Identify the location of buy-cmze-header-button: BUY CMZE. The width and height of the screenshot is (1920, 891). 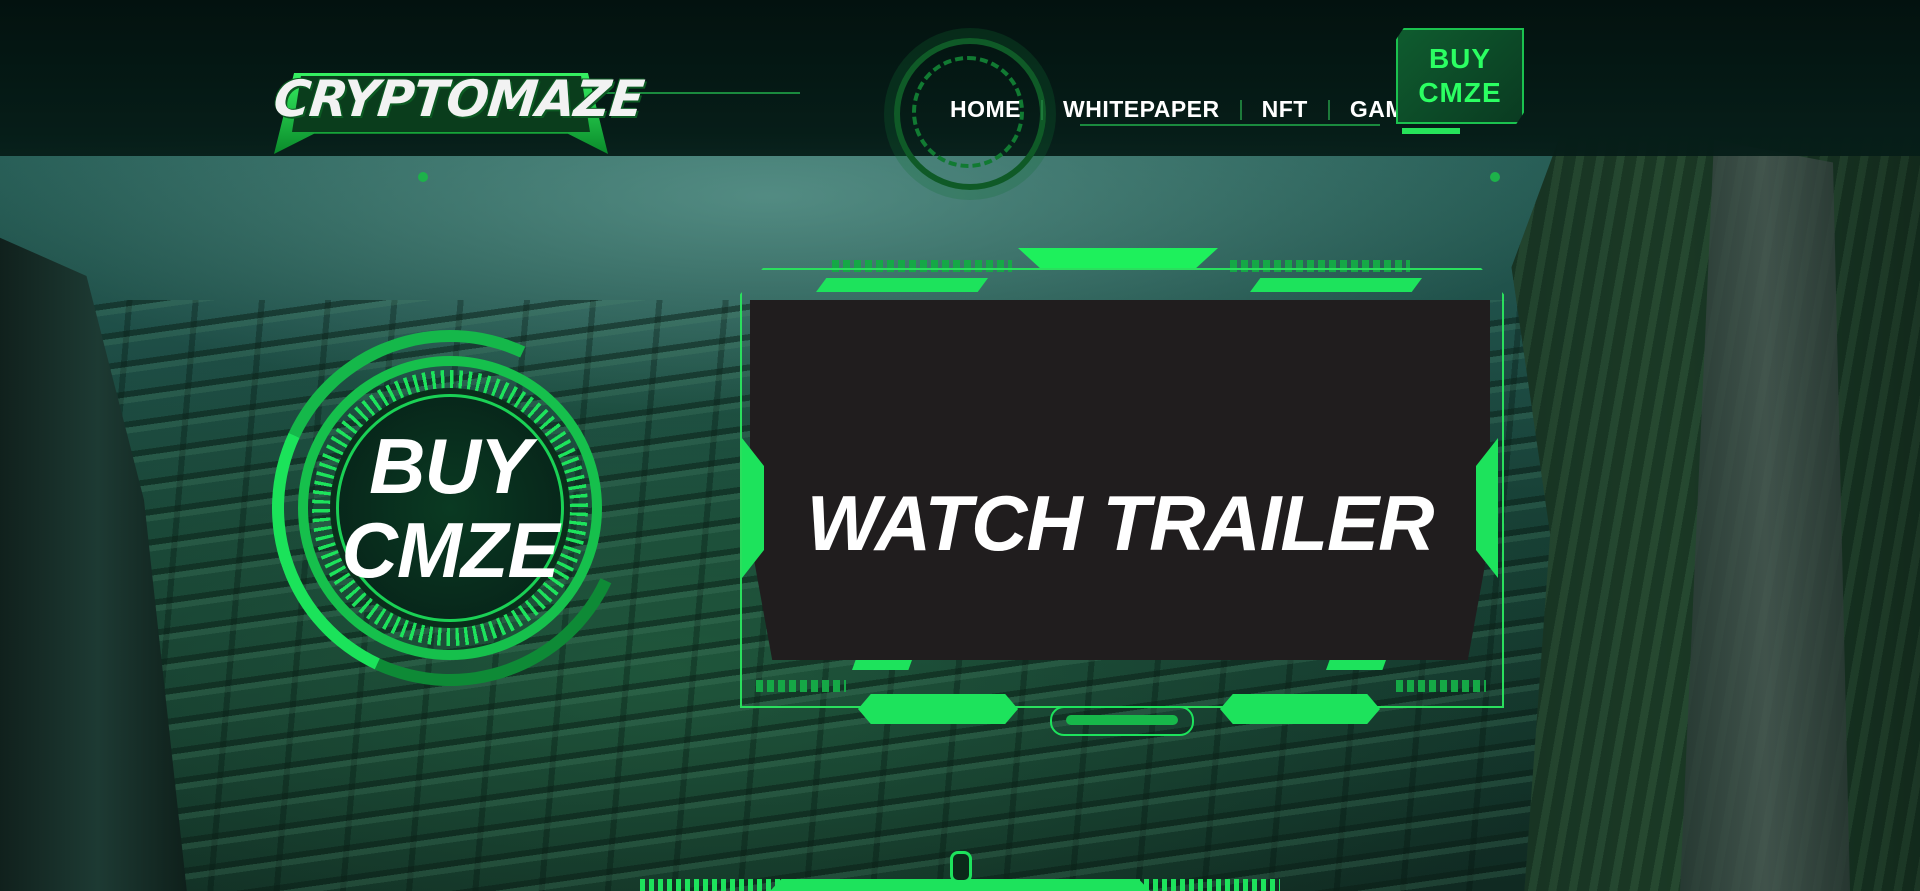
(1460, 76).